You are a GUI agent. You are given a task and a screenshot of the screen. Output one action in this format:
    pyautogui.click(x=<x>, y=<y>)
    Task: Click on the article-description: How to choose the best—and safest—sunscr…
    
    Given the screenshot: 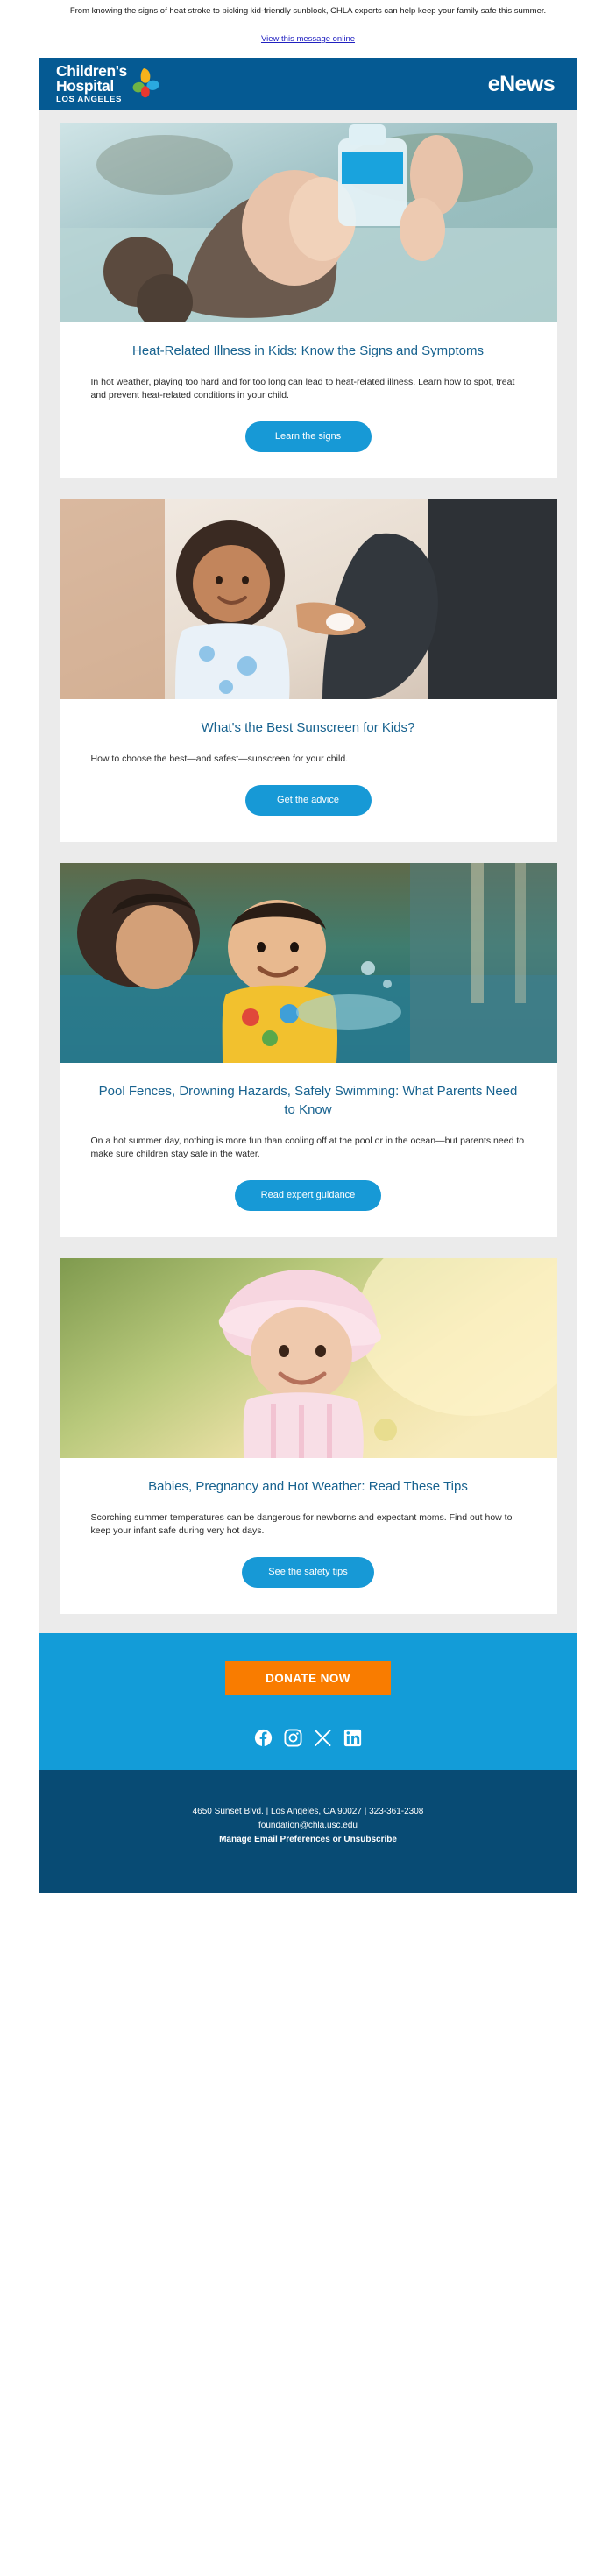 What is the action you would take?
    pyautogui.click(x=219, y=759)
    